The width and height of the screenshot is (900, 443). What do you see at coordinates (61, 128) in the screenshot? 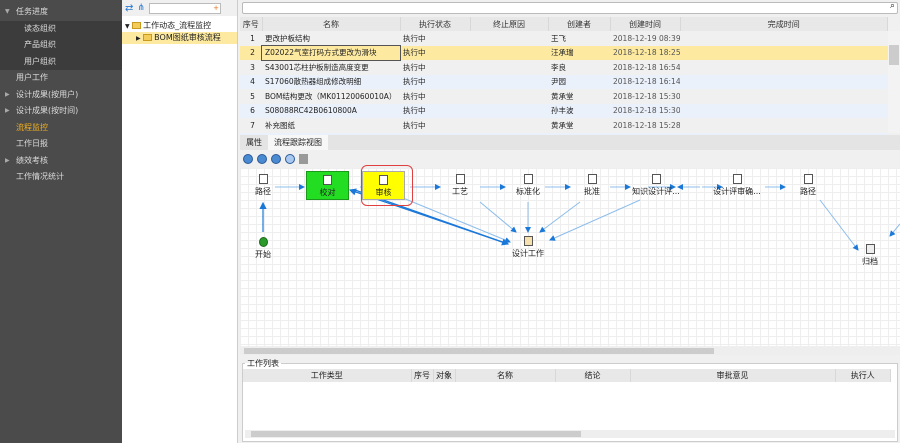
I see `sidebar-item: 流程监控` at bounding box center [61, 128].